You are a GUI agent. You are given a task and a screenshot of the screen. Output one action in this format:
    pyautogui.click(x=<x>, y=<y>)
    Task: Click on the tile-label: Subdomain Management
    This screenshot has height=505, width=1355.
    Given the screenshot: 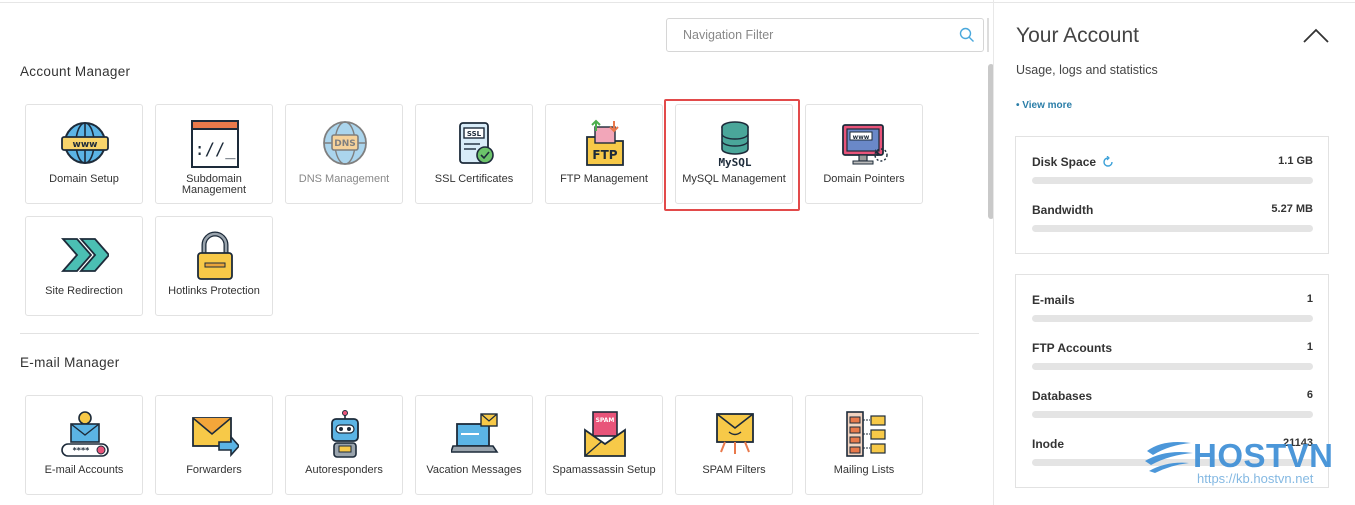 What is the action you would take?
    pyautogui.click(x=214, y=184)
    